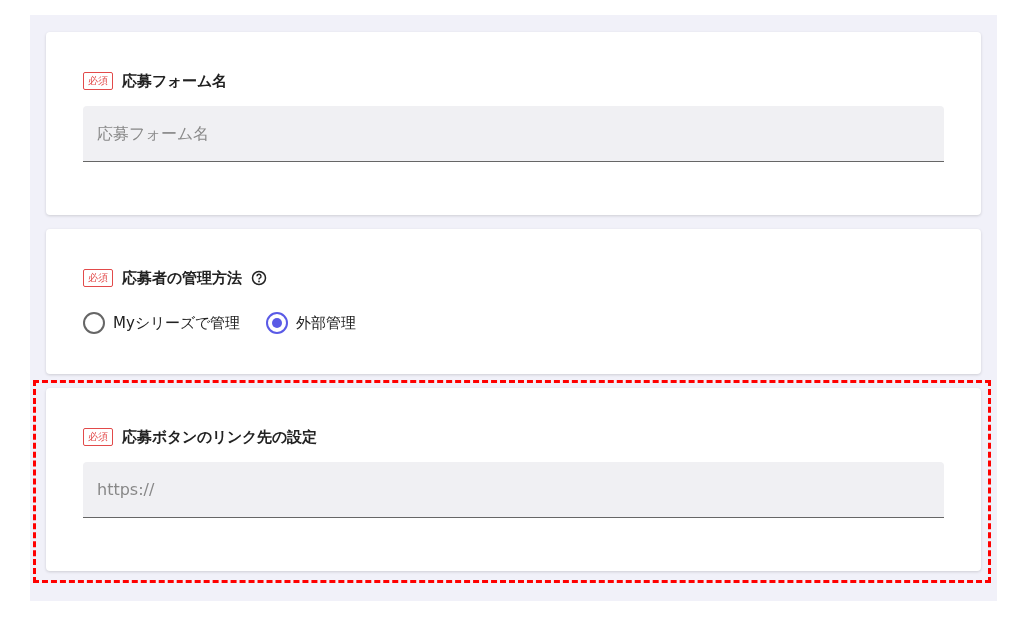  What do you see at coordinates (219, 437) in the screenshot?
I see `field-label: 応募ボタンのリンク先の設定` at bounding box center [219, 437].